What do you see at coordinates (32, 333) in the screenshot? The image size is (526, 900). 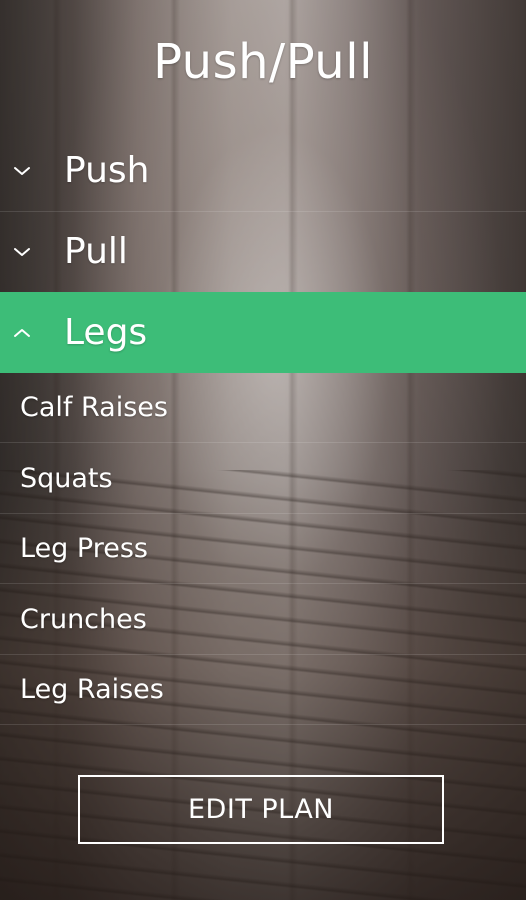 I see `chevron-up-icon` at bounding box center [32, 333].